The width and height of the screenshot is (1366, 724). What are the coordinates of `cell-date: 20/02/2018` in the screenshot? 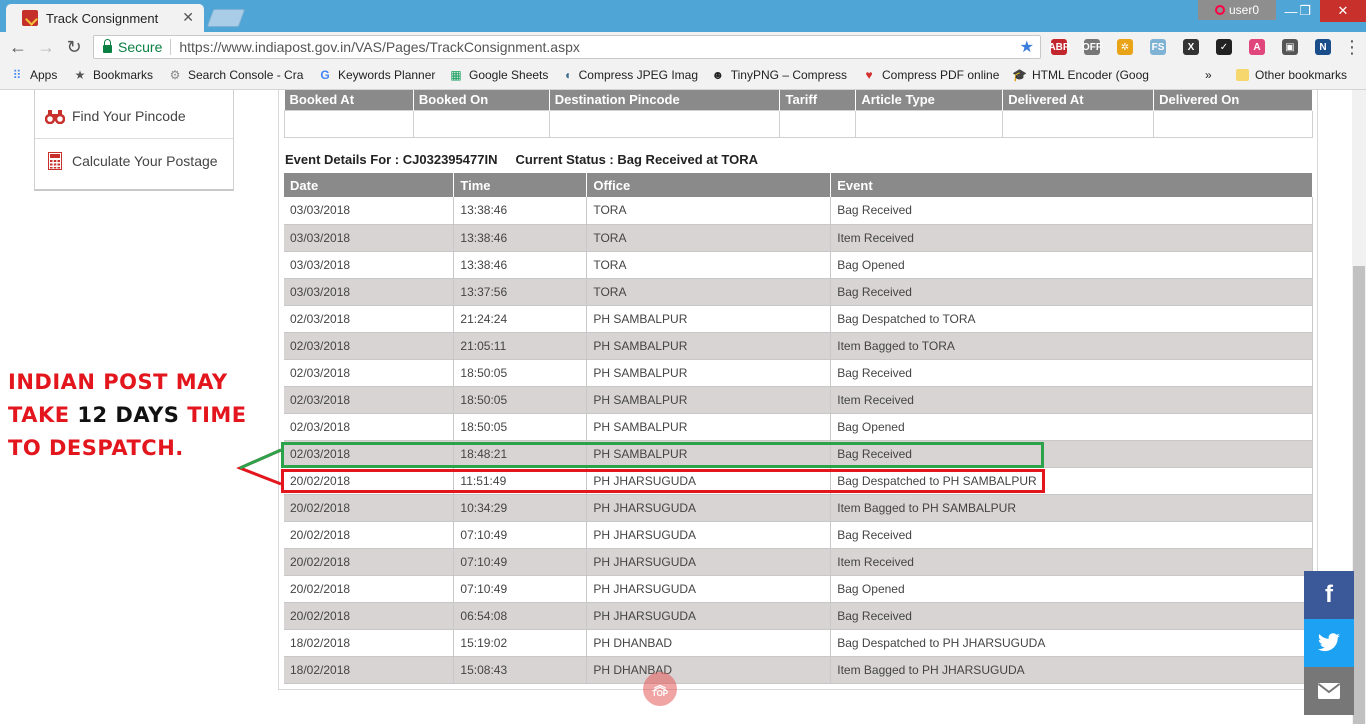 It's located at (369, 535).